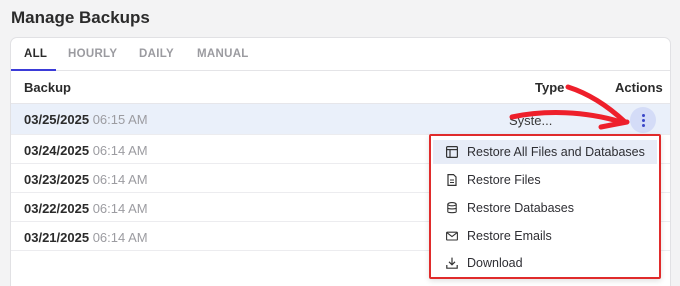 The image size is (680, 286). Describe the element at coordinates (452, 208) in the screenshot. I see `database-icon` at that location.